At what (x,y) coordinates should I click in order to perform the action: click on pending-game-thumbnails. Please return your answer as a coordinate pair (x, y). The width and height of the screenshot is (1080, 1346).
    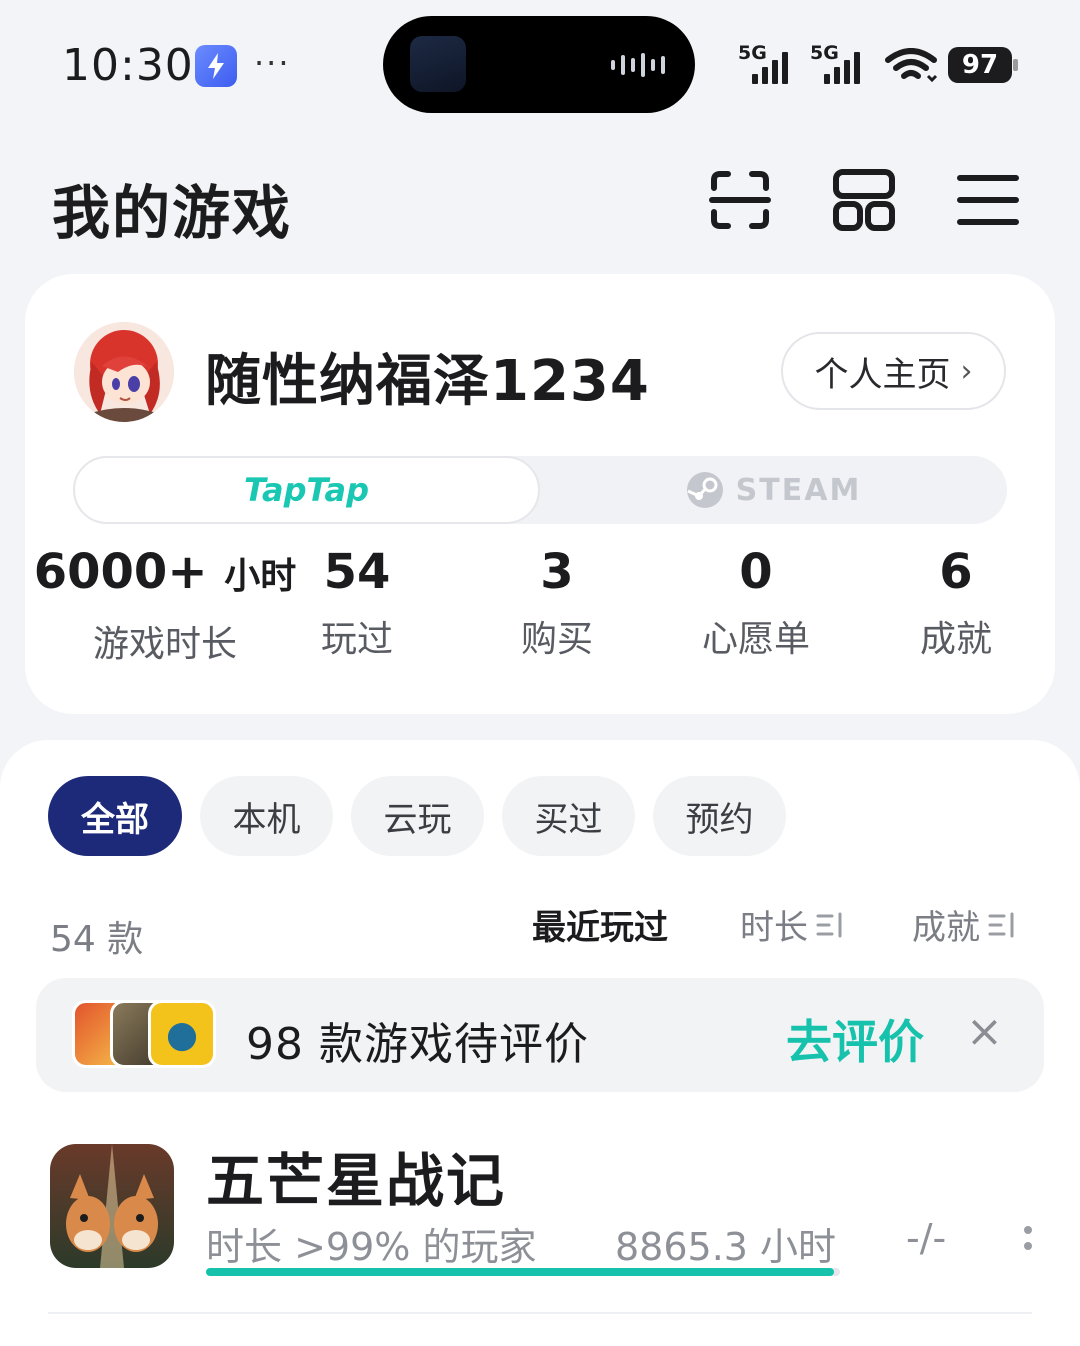
    Looking at the image, I should click on (147, 1036).